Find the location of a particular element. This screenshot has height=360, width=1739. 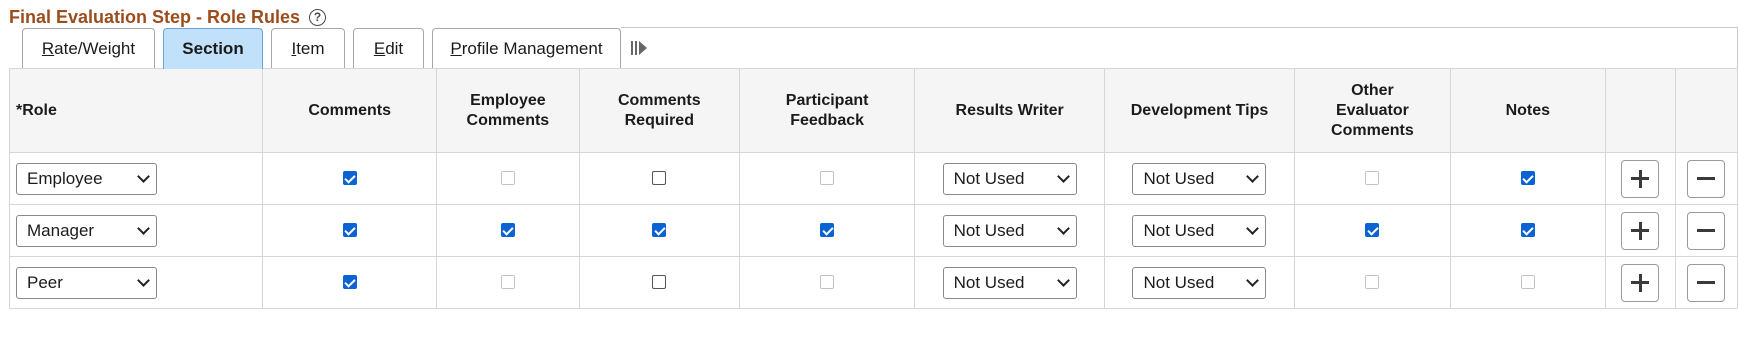

tab-profile-management-accesskey: P is located at coordinates (456, 48).